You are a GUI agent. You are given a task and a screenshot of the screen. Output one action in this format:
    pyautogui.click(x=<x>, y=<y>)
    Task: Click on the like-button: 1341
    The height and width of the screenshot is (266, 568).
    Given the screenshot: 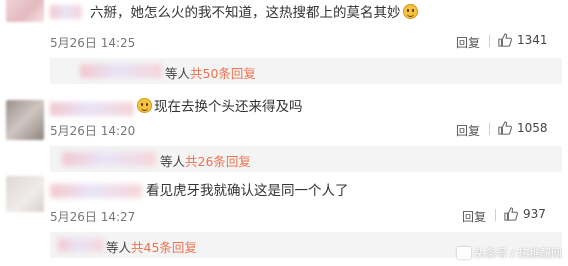 What is the action you would take?
    pyautogui.click(x=523, y=40)
    